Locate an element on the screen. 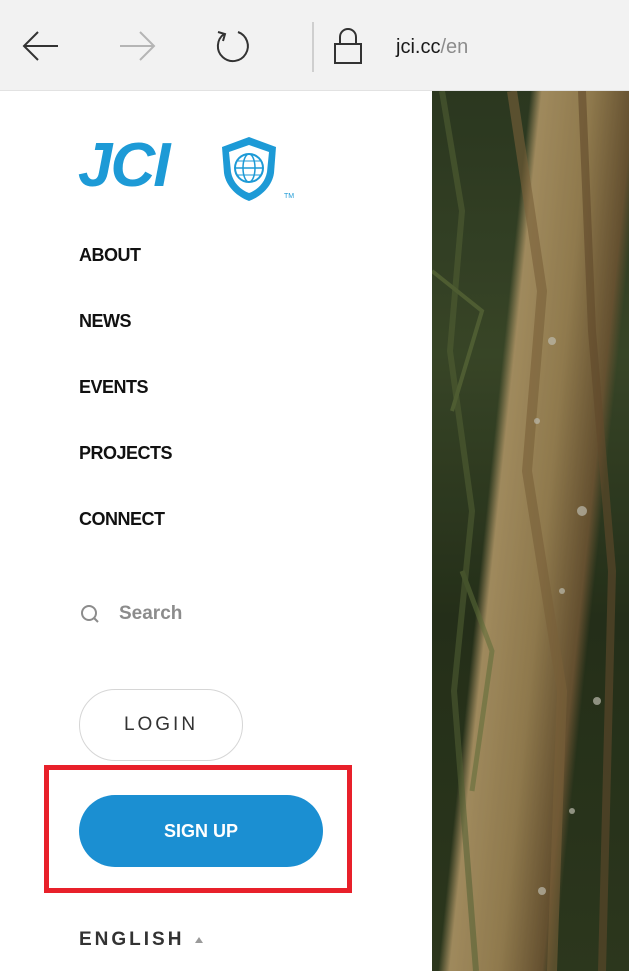 This screenshot has width=629, height=971. forward-button is located at coordinates (138, 46).